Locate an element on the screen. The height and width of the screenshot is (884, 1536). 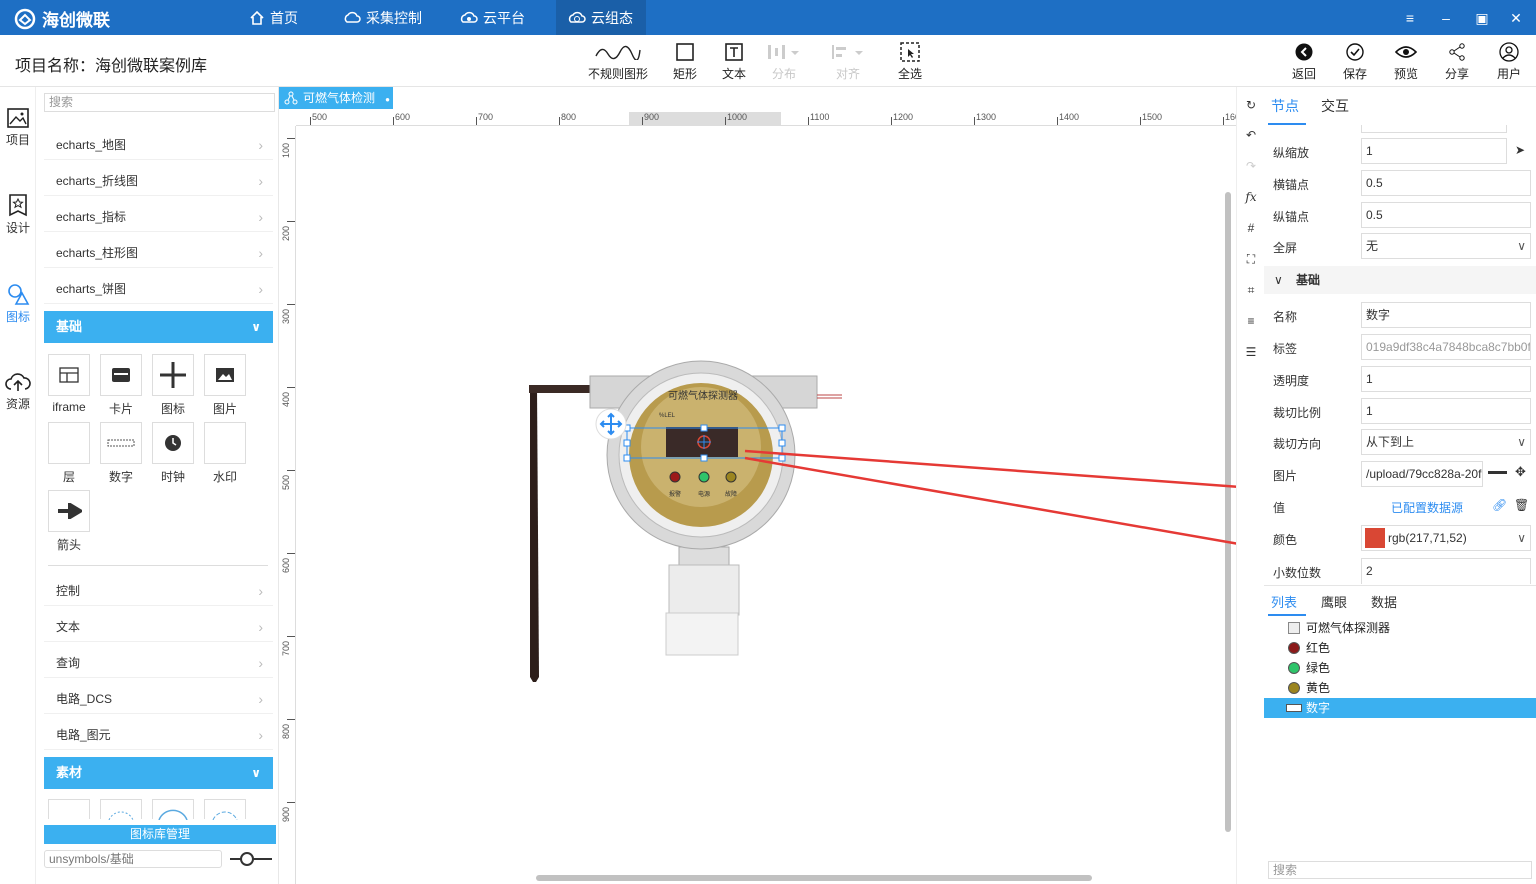
tab-interaction: 交互 is located at coordinates (1335, 106).